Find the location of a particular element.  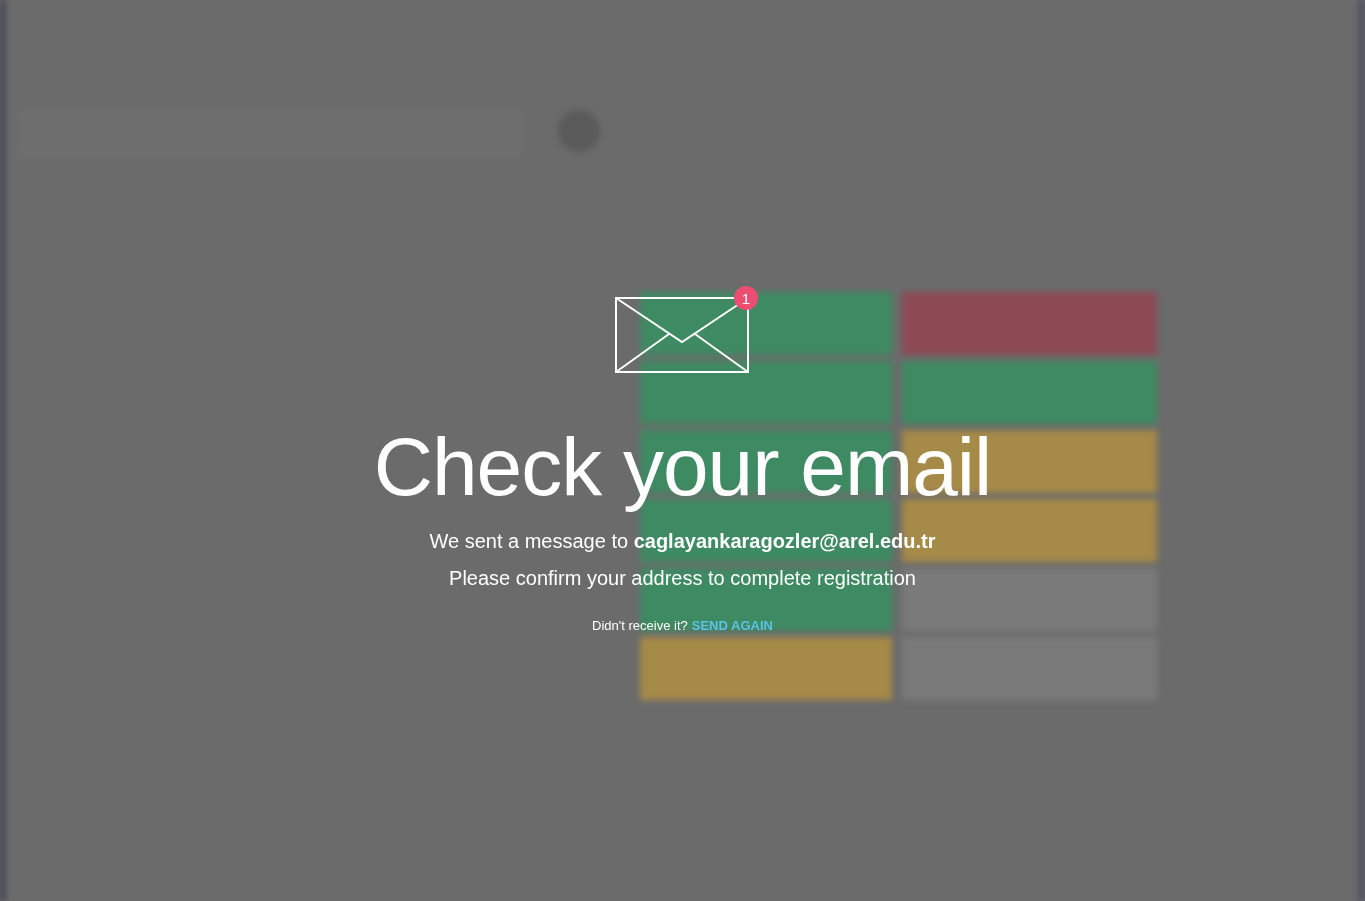

notification-badge: 1 is located at coordinates (746, 298).